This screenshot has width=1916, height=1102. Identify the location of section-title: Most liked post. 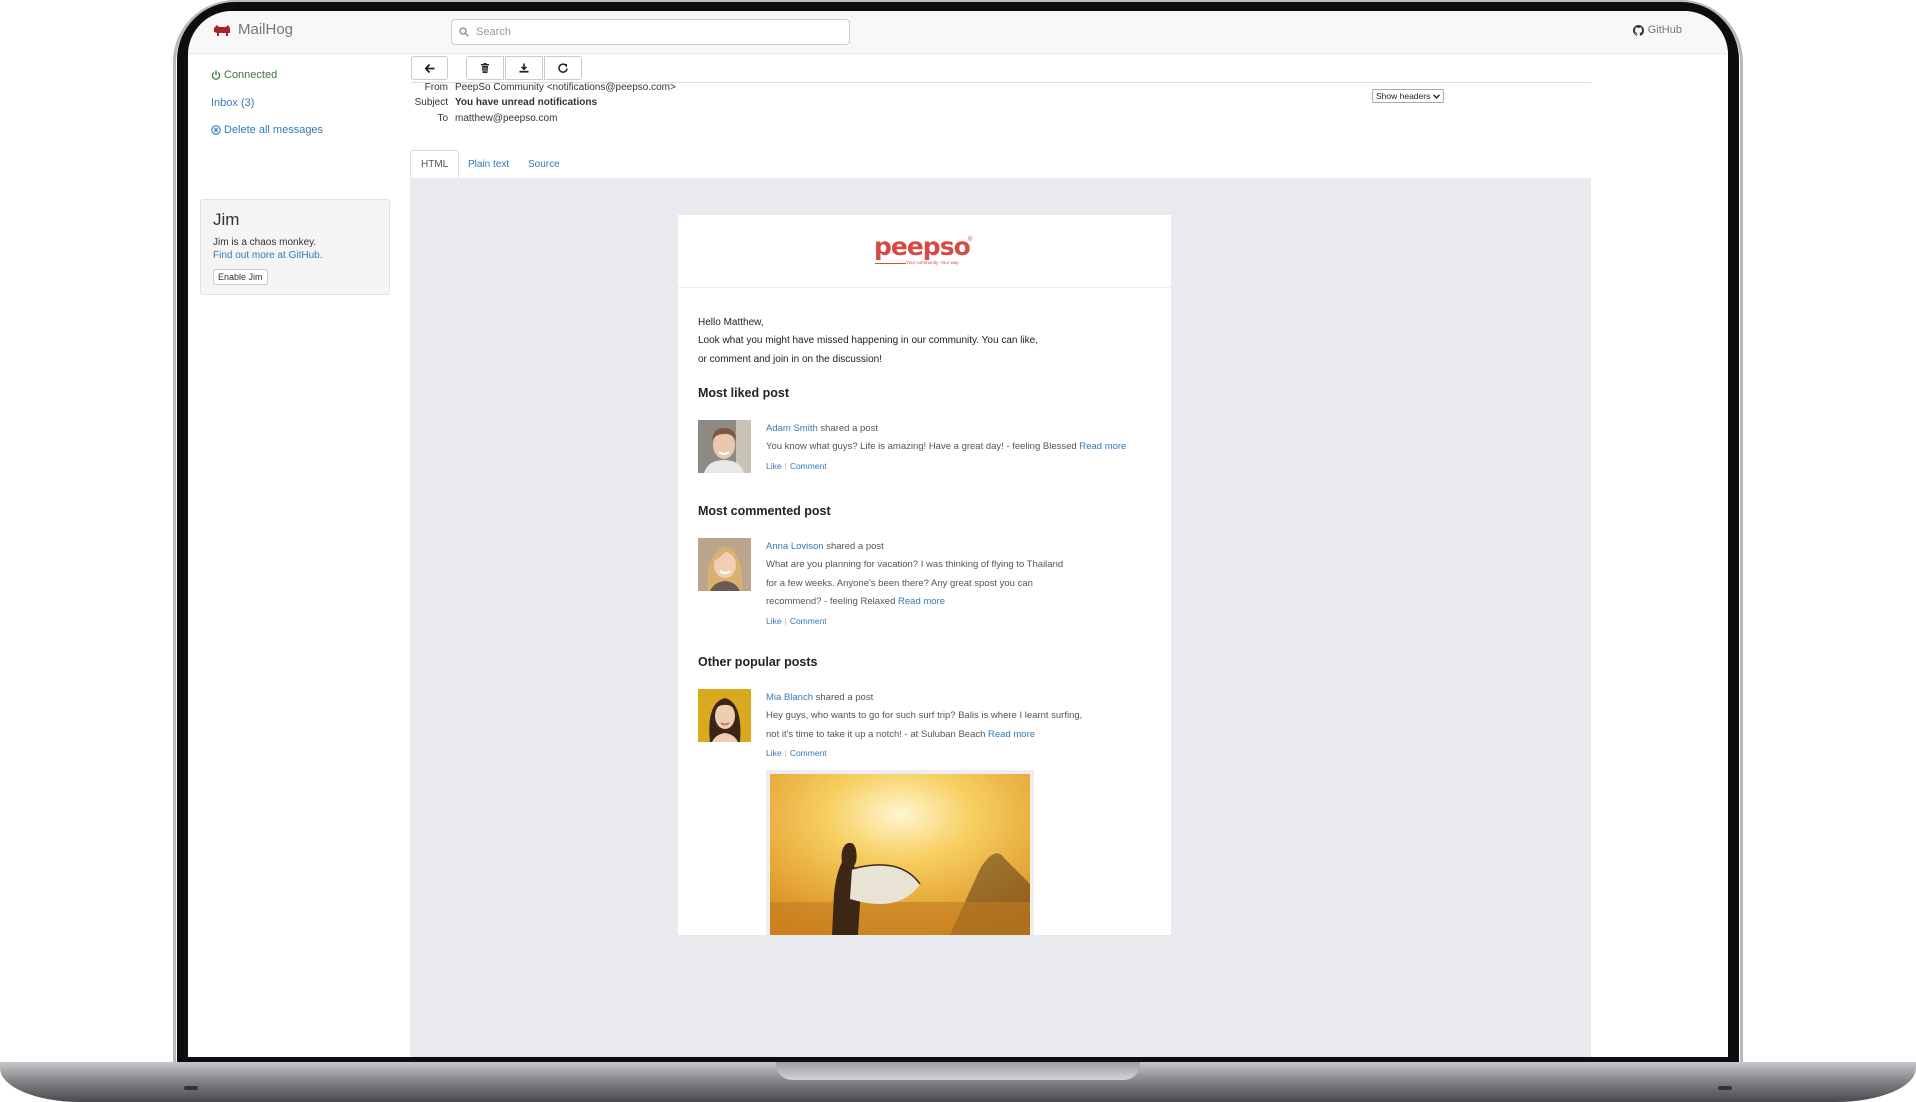
(743, 393).